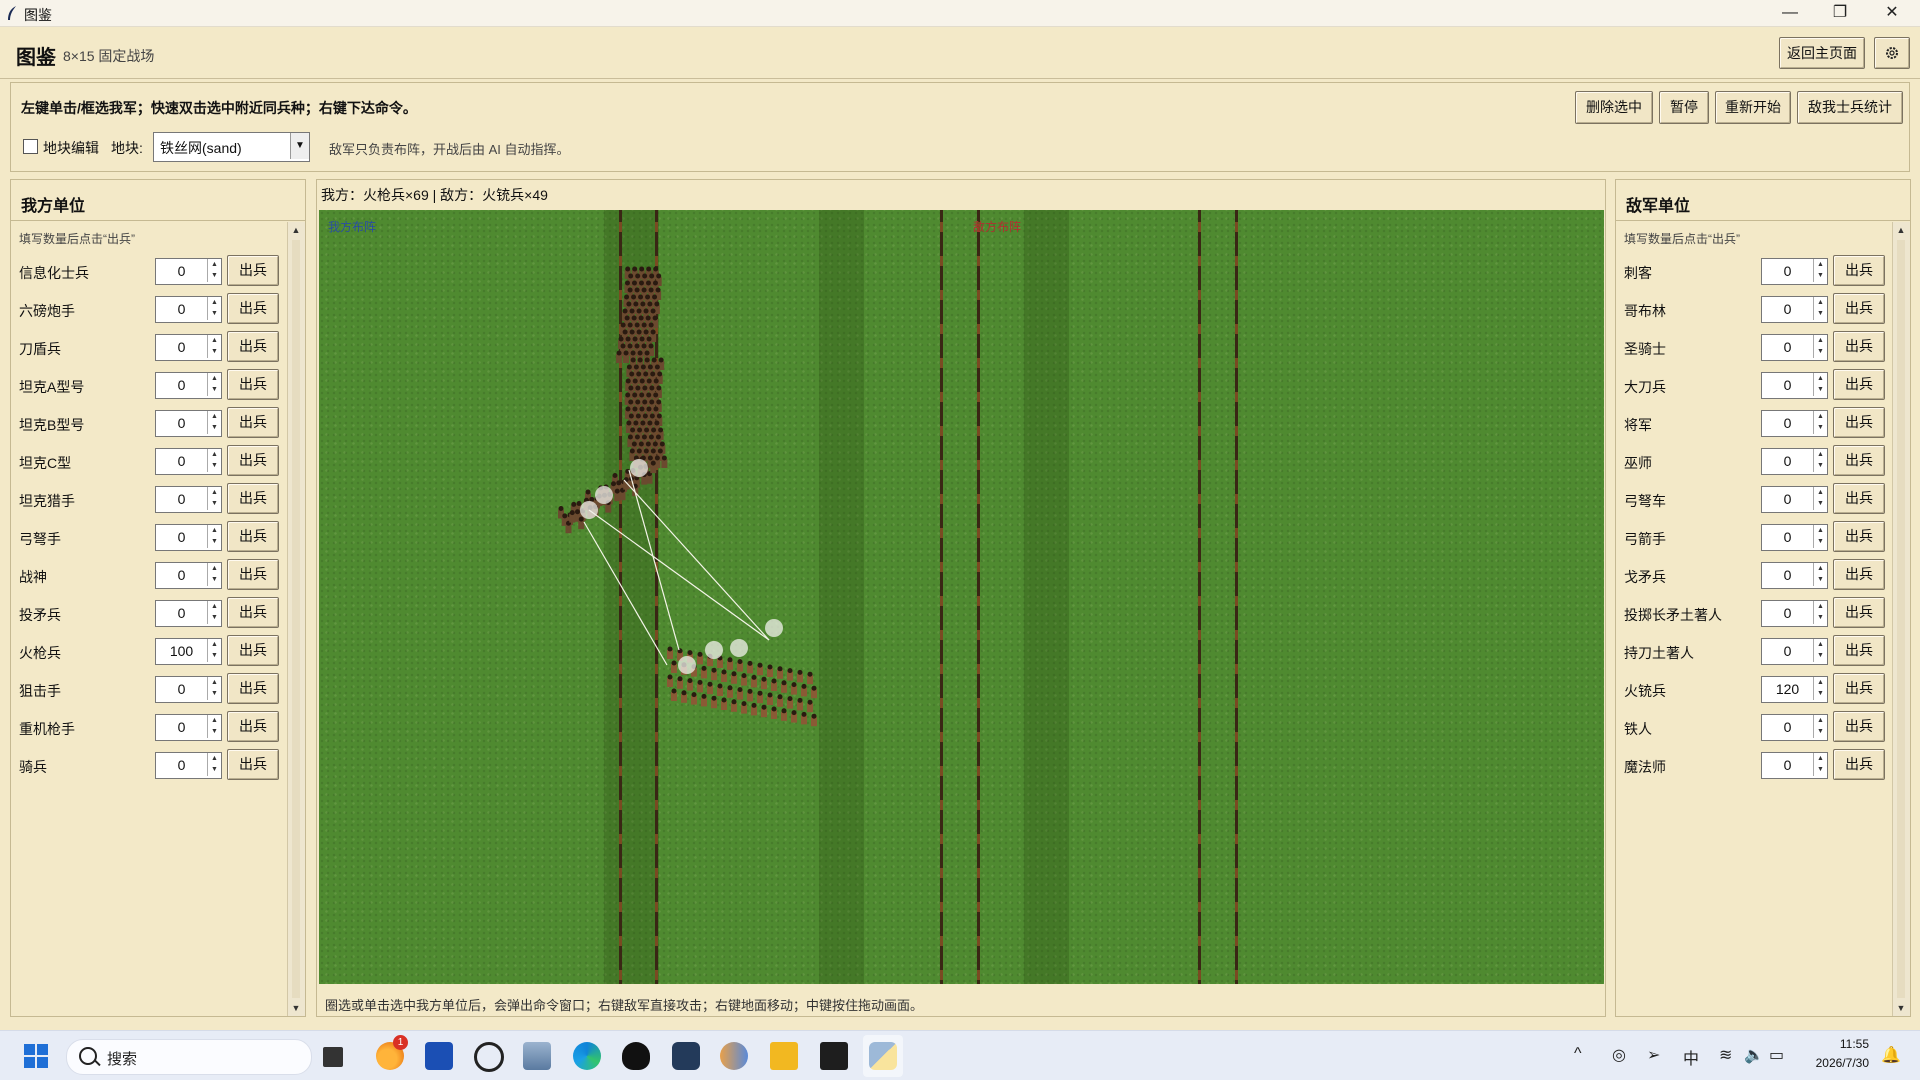  What do you see at coordinates (734, 1056) in the screenshot?
I see `people-icon` at bounding box center [734, 1056].